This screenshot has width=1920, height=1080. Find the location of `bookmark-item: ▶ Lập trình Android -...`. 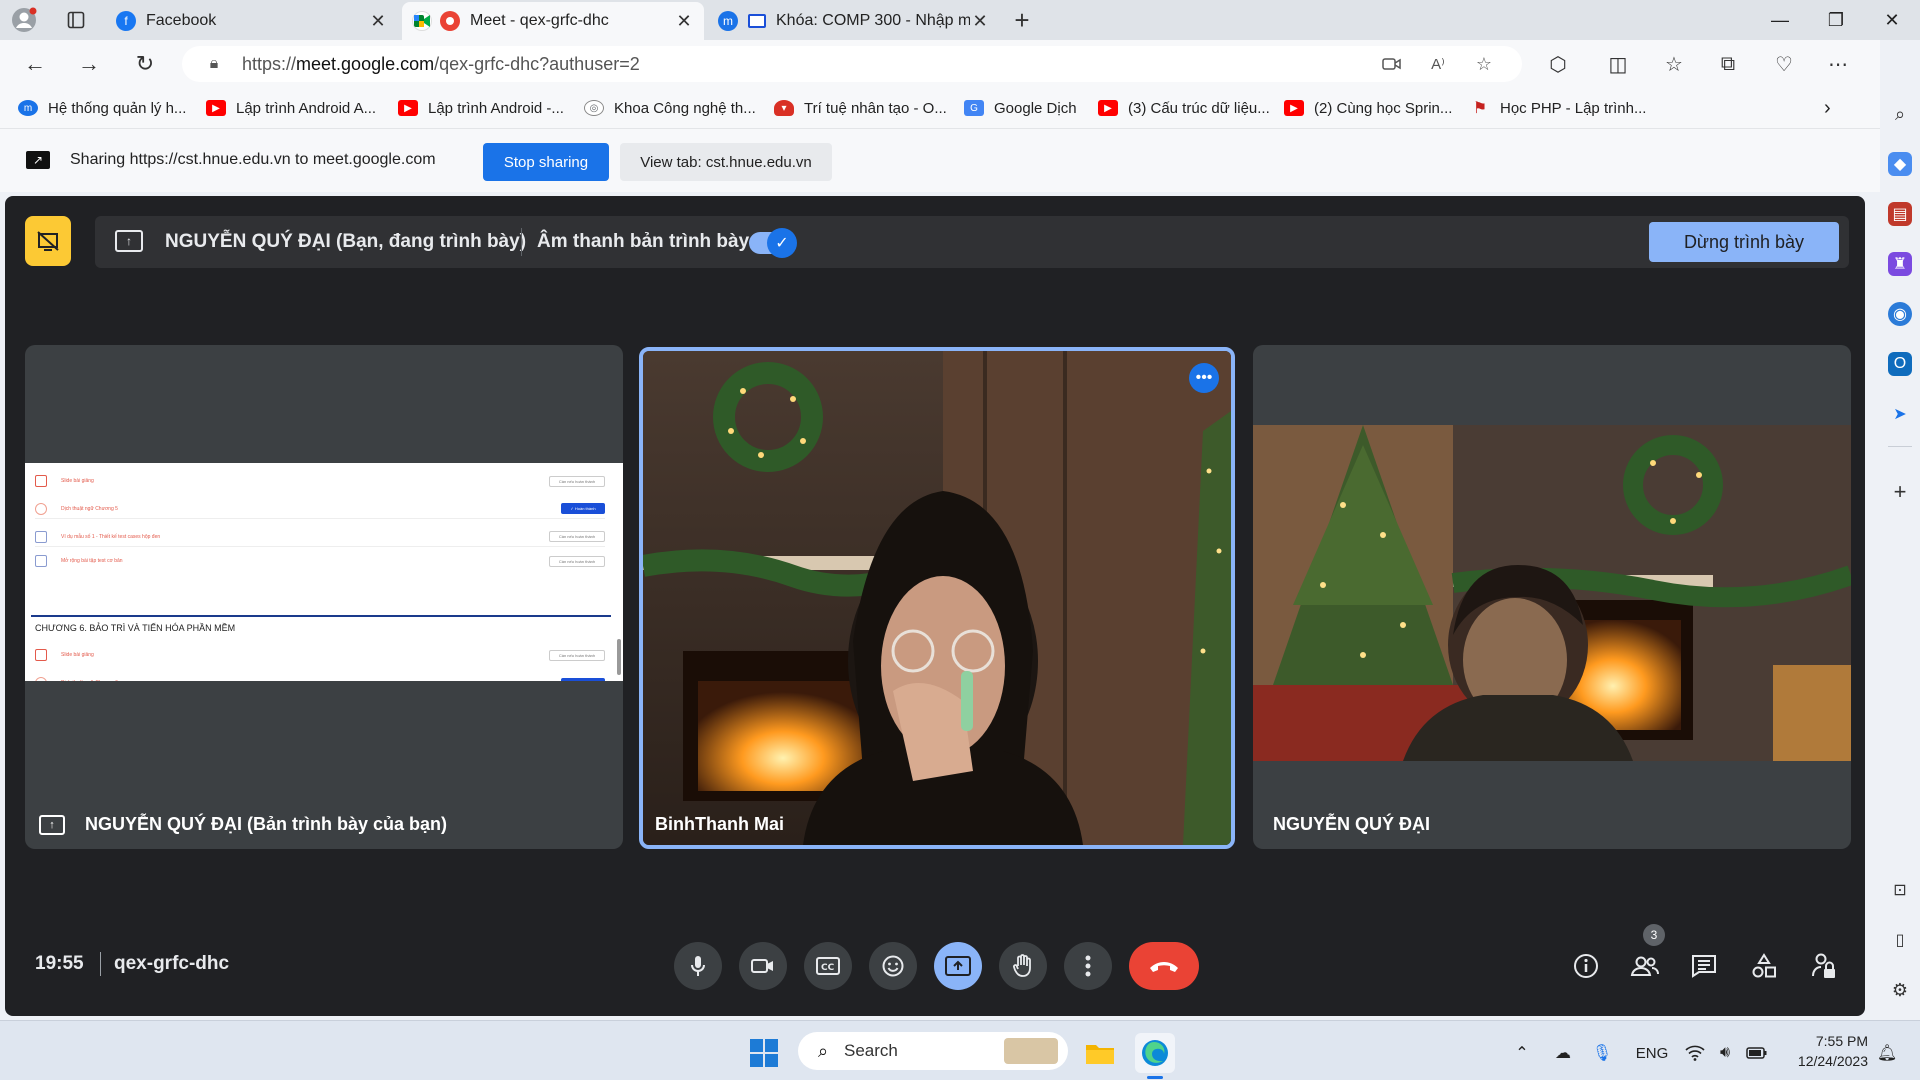

bookmark-item: ▶ Lập trình Android -... is located at coordinates (481, 108).